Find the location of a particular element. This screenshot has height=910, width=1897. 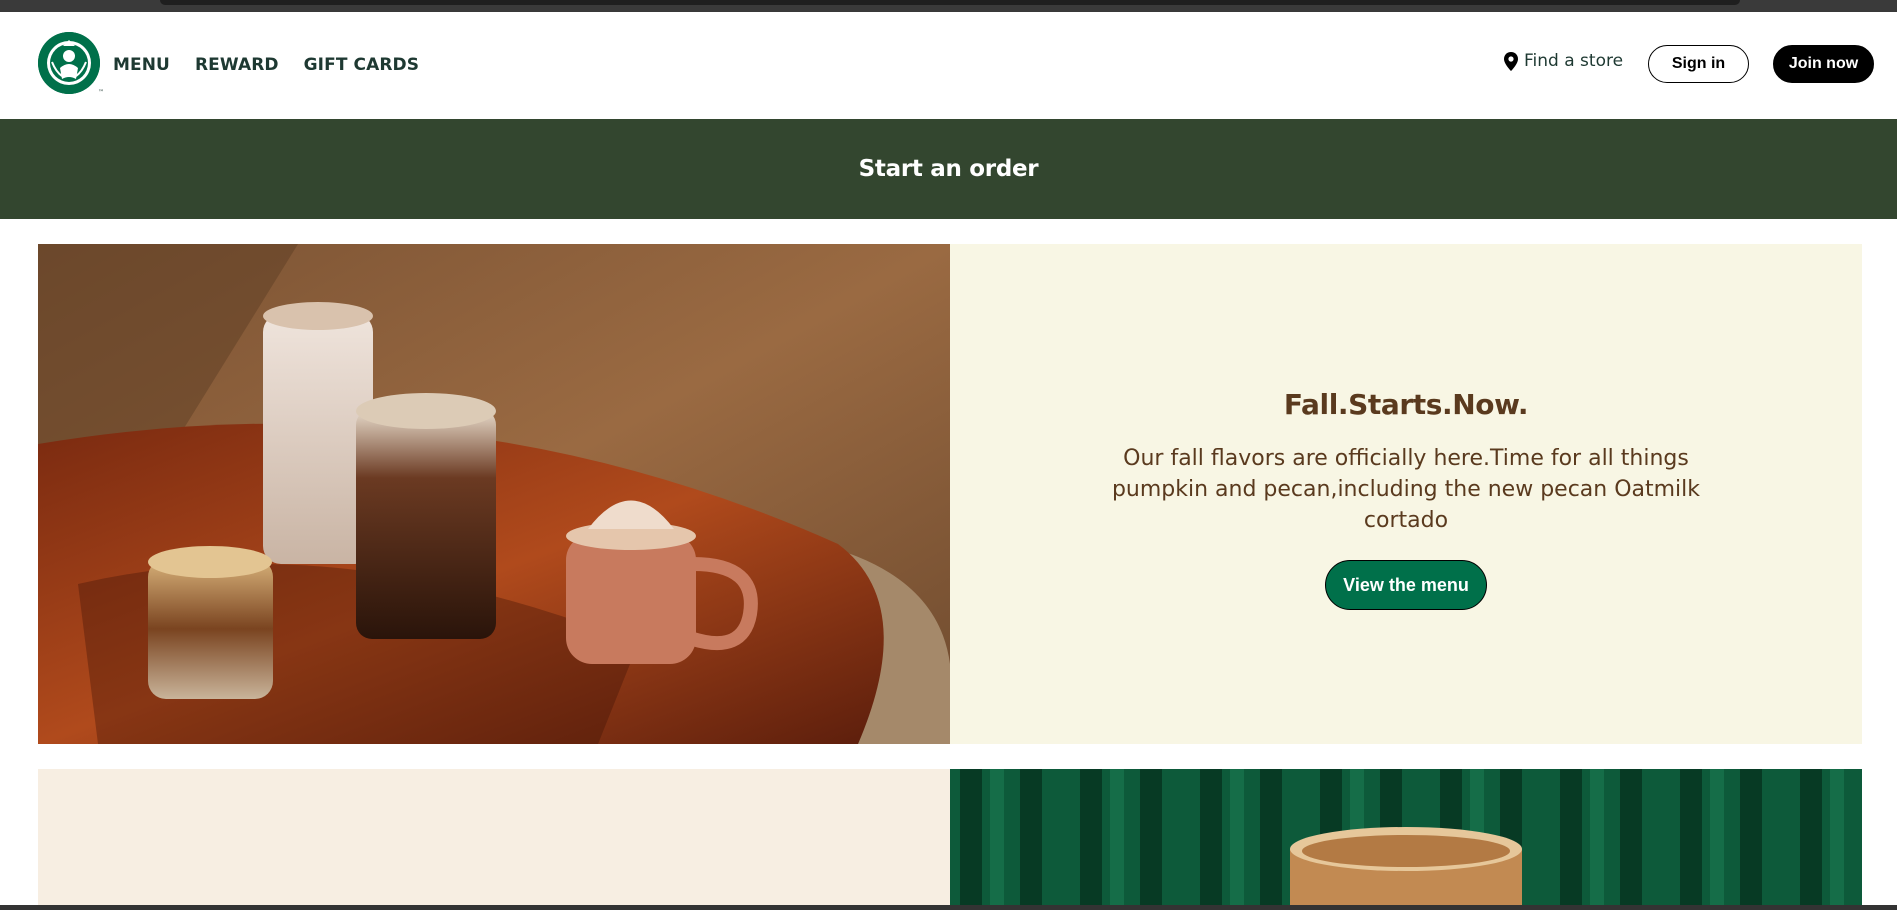

main-nav: MENU REWARD GIFT CARDS is located at coordinates (266, 65).